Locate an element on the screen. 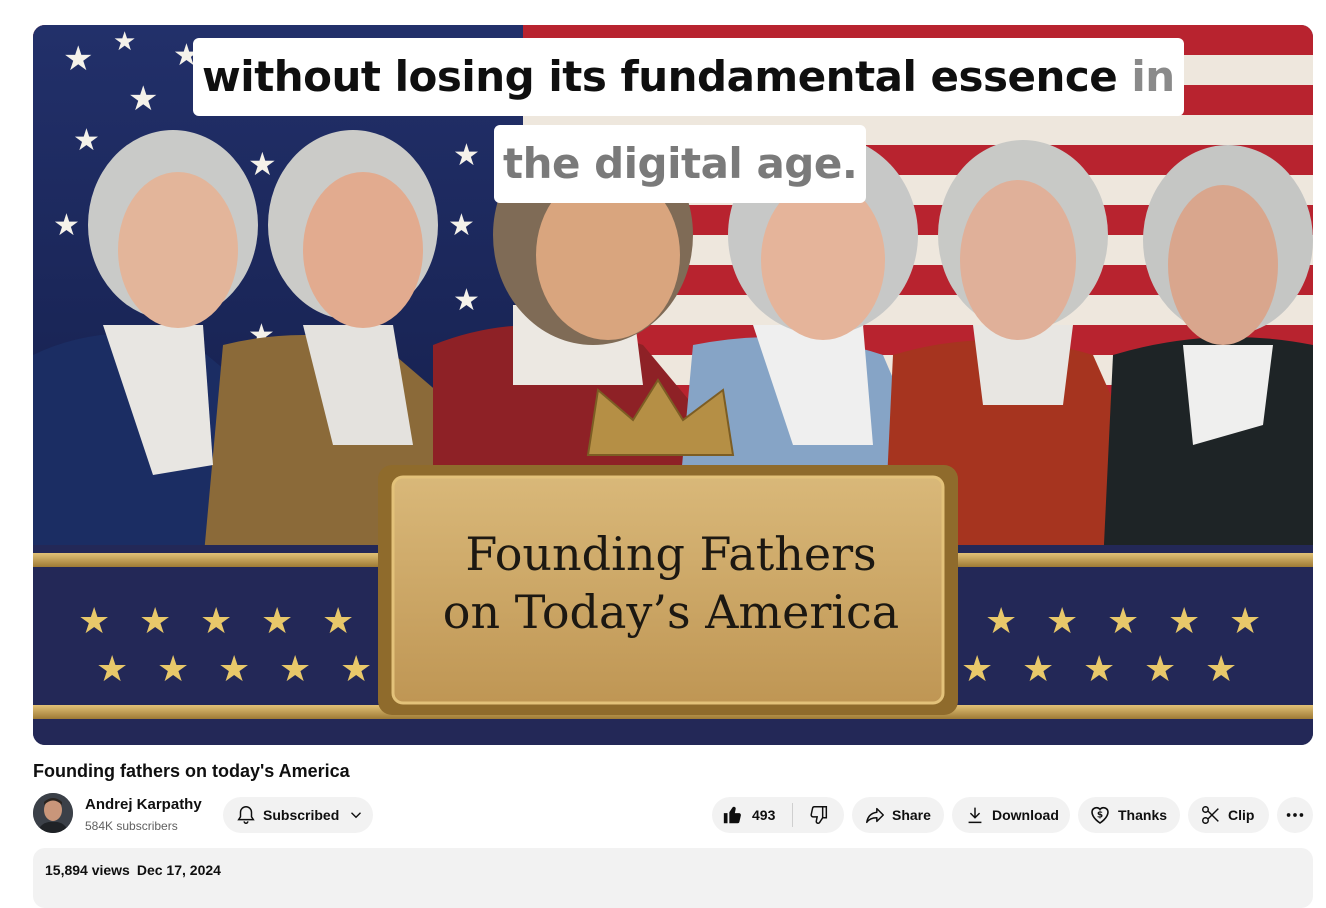  download-icon is located at coordinates (975, 815).